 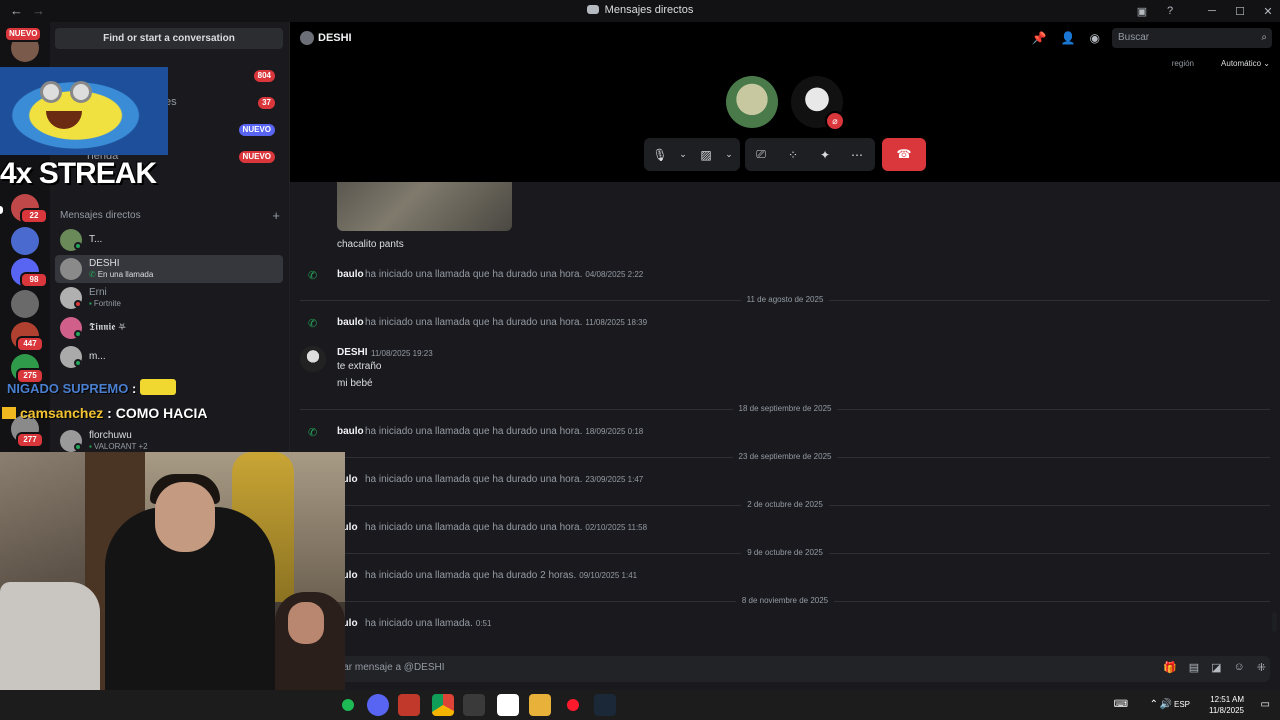 I want to click on add-friend-icon: 👤, so click(x=1068, y=38).